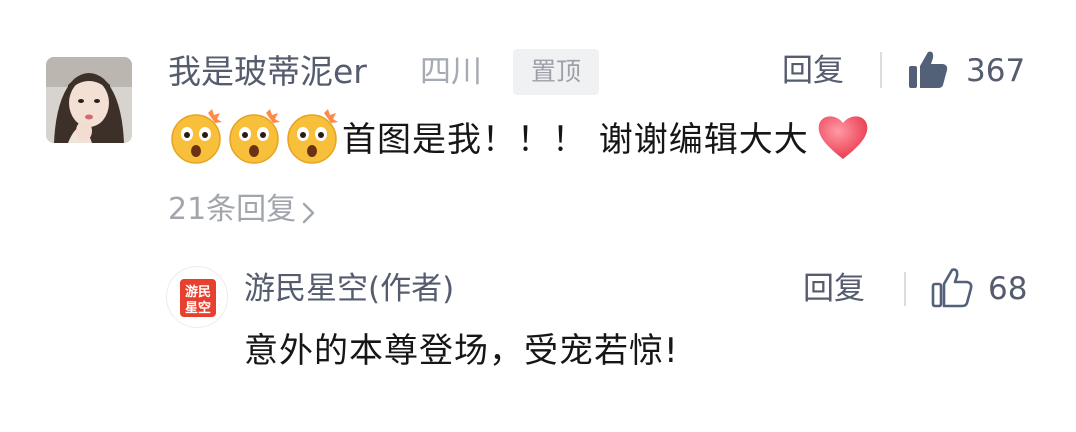 The image size is (1076, 432). Describe the element at coordinates (198, 308) in the screenshot. I see `author-avatar-line-2: 星空` at that location.